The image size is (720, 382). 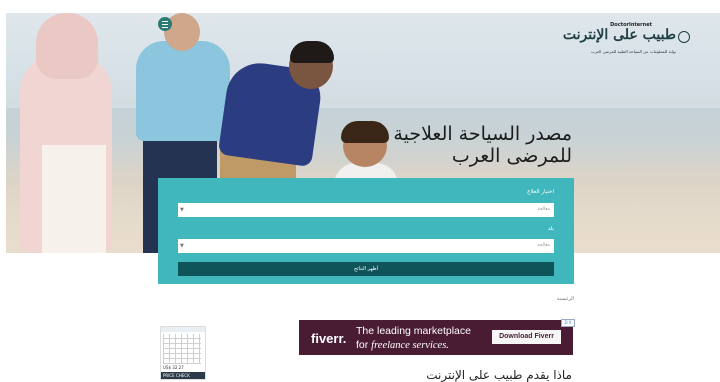 I want to click on hero-person-woman-scarf, so click(x=67, y=46).